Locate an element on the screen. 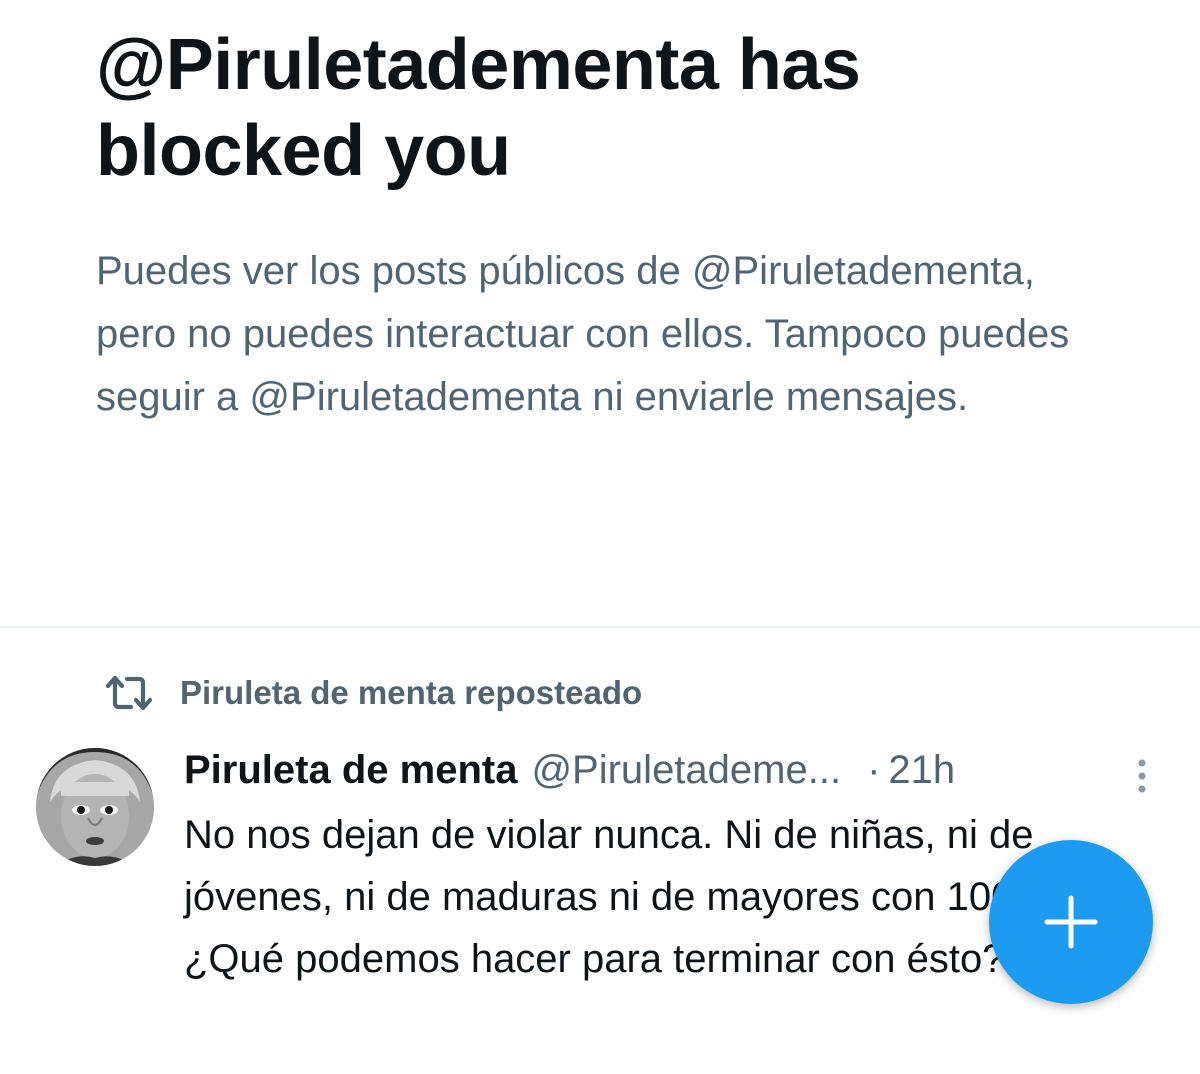  plus-icon is located at coordinates (1071, 922).